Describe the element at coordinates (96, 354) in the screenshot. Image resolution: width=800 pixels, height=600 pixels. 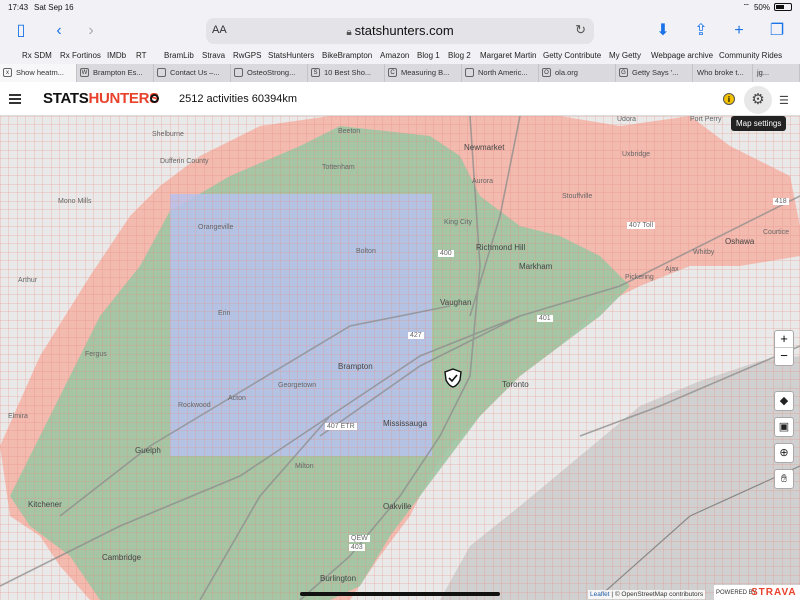
I see `place-label: Fergus` at that location.